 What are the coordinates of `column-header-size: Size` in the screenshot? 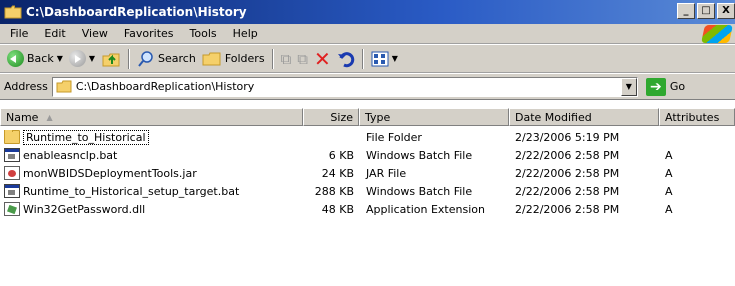 It's located at (331, 117).